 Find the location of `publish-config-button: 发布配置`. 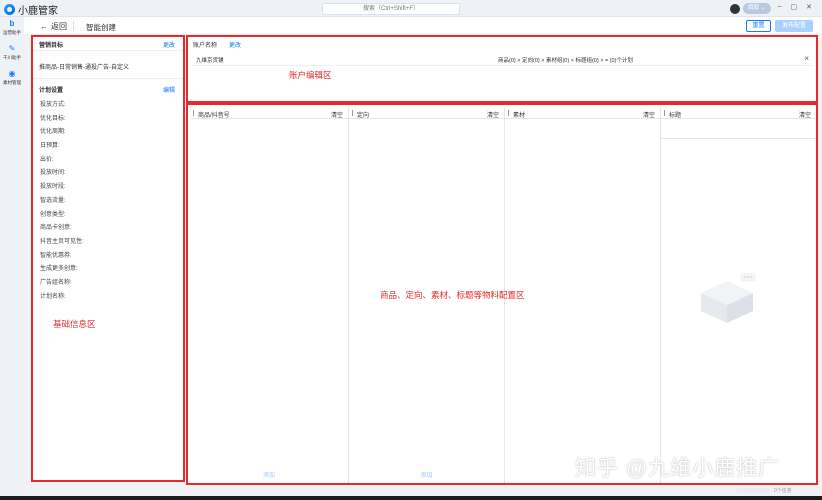

publish-config-button: 发布配置 is located at coordinates (794, 26).